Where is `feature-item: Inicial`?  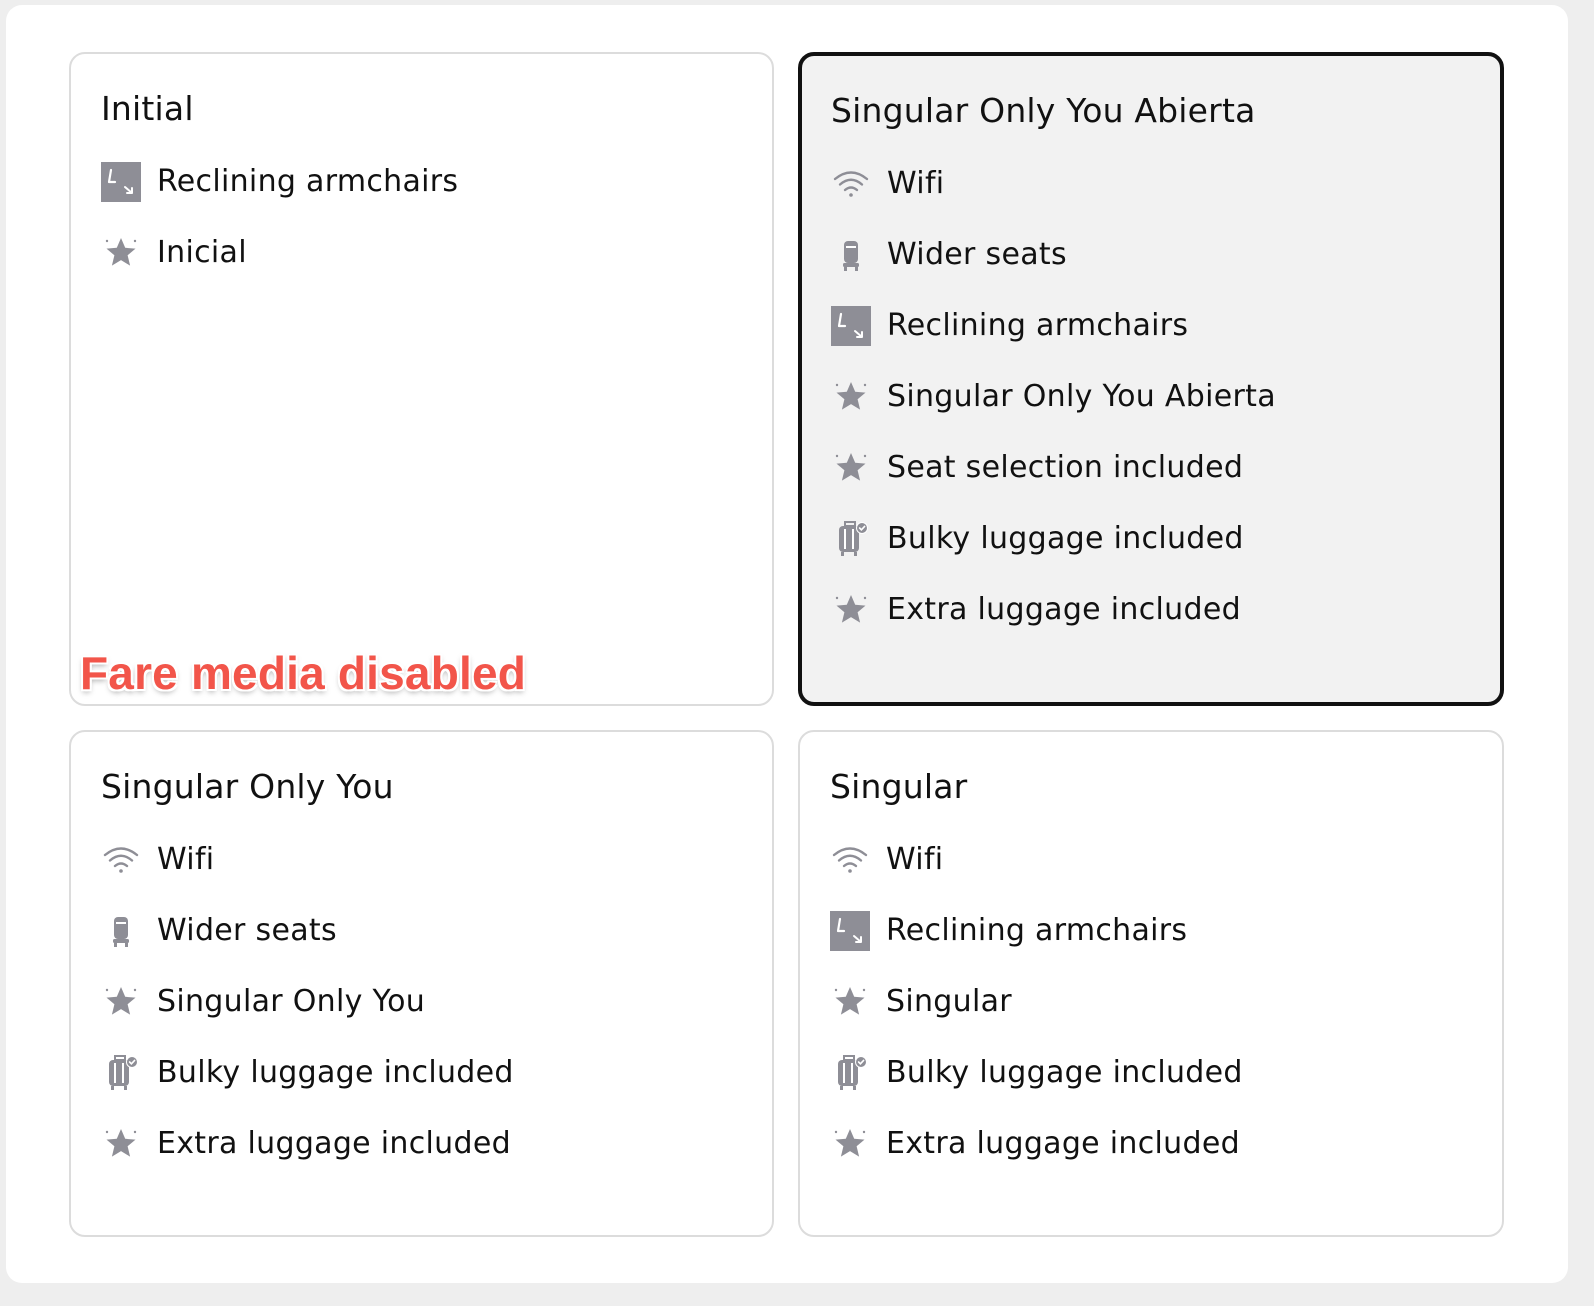 feature-item: Inicial is located at coordinates (421, 252).